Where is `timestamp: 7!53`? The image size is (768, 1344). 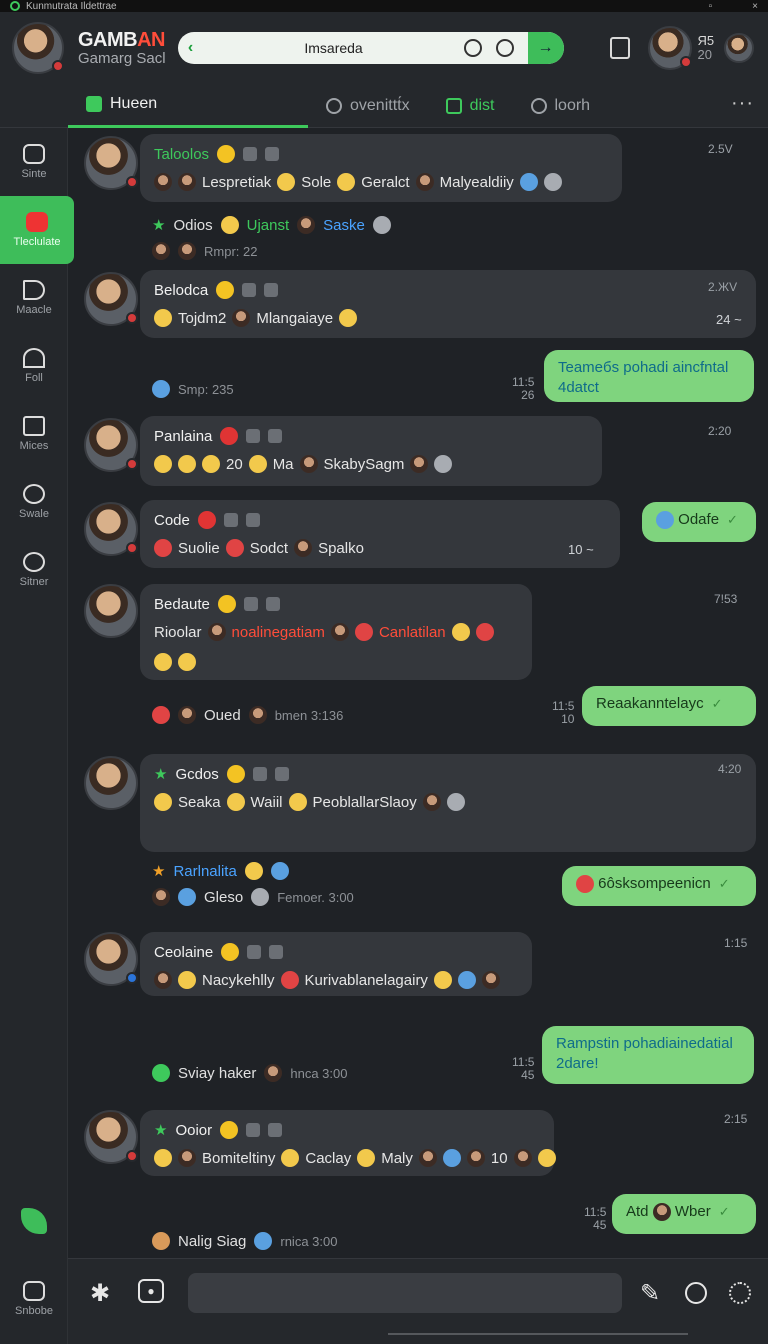
timestamp: 7!53 is located at coordinates (726, 599).